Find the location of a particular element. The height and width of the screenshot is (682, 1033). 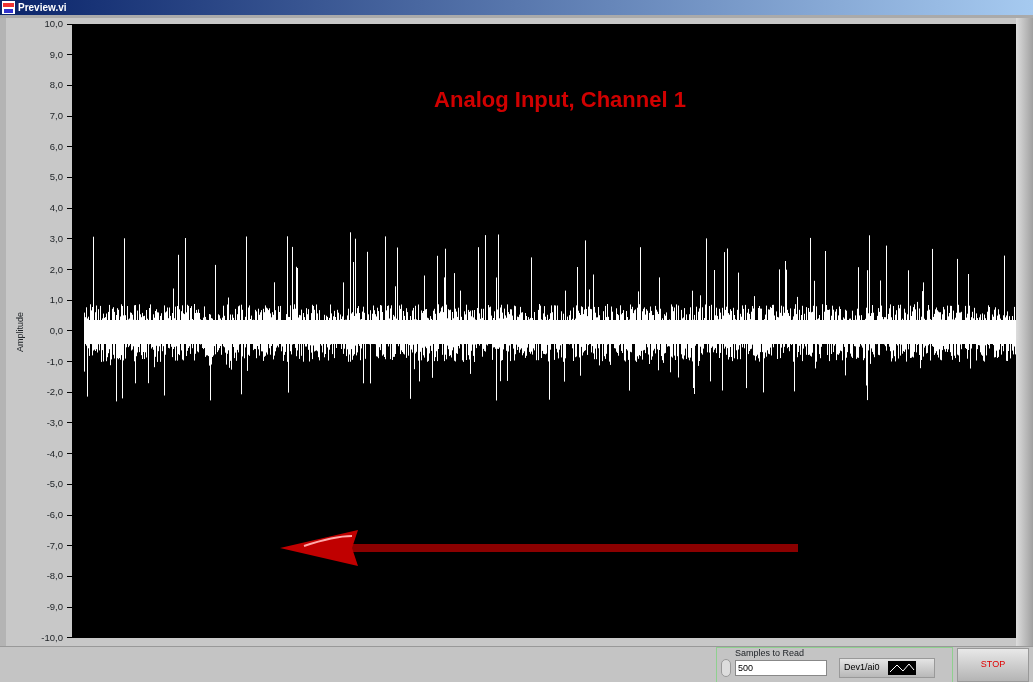

field-label: Samples to Read is located at coordinates (770, 652).